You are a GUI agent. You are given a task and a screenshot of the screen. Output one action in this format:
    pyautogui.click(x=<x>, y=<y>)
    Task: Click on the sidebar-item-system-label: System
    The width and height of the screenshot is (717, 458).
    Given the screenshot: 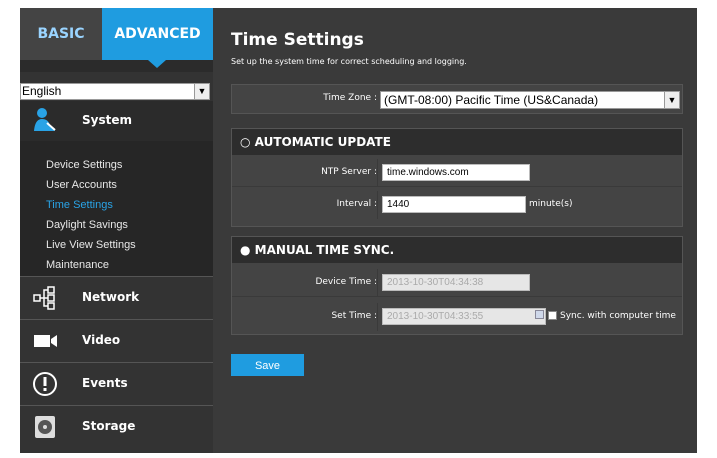 What is the action you would take?
    pyautogui.click(x=107, y=120)
    